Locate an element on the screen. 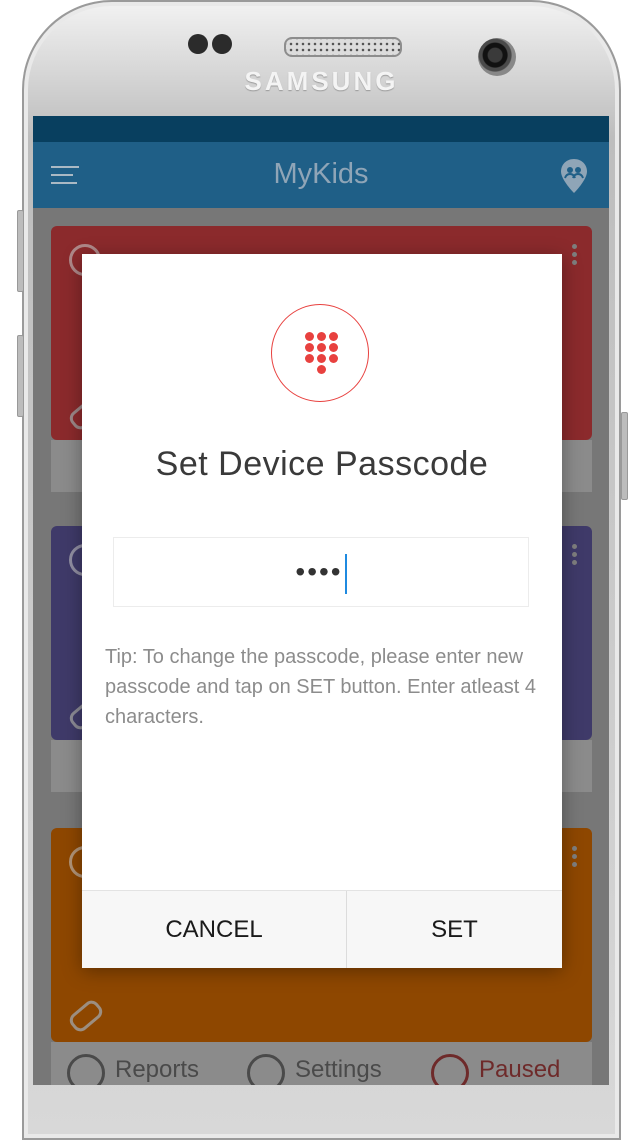 This screenshot has width=643, height=1140. text-caret is located at coordinates (345, 573).